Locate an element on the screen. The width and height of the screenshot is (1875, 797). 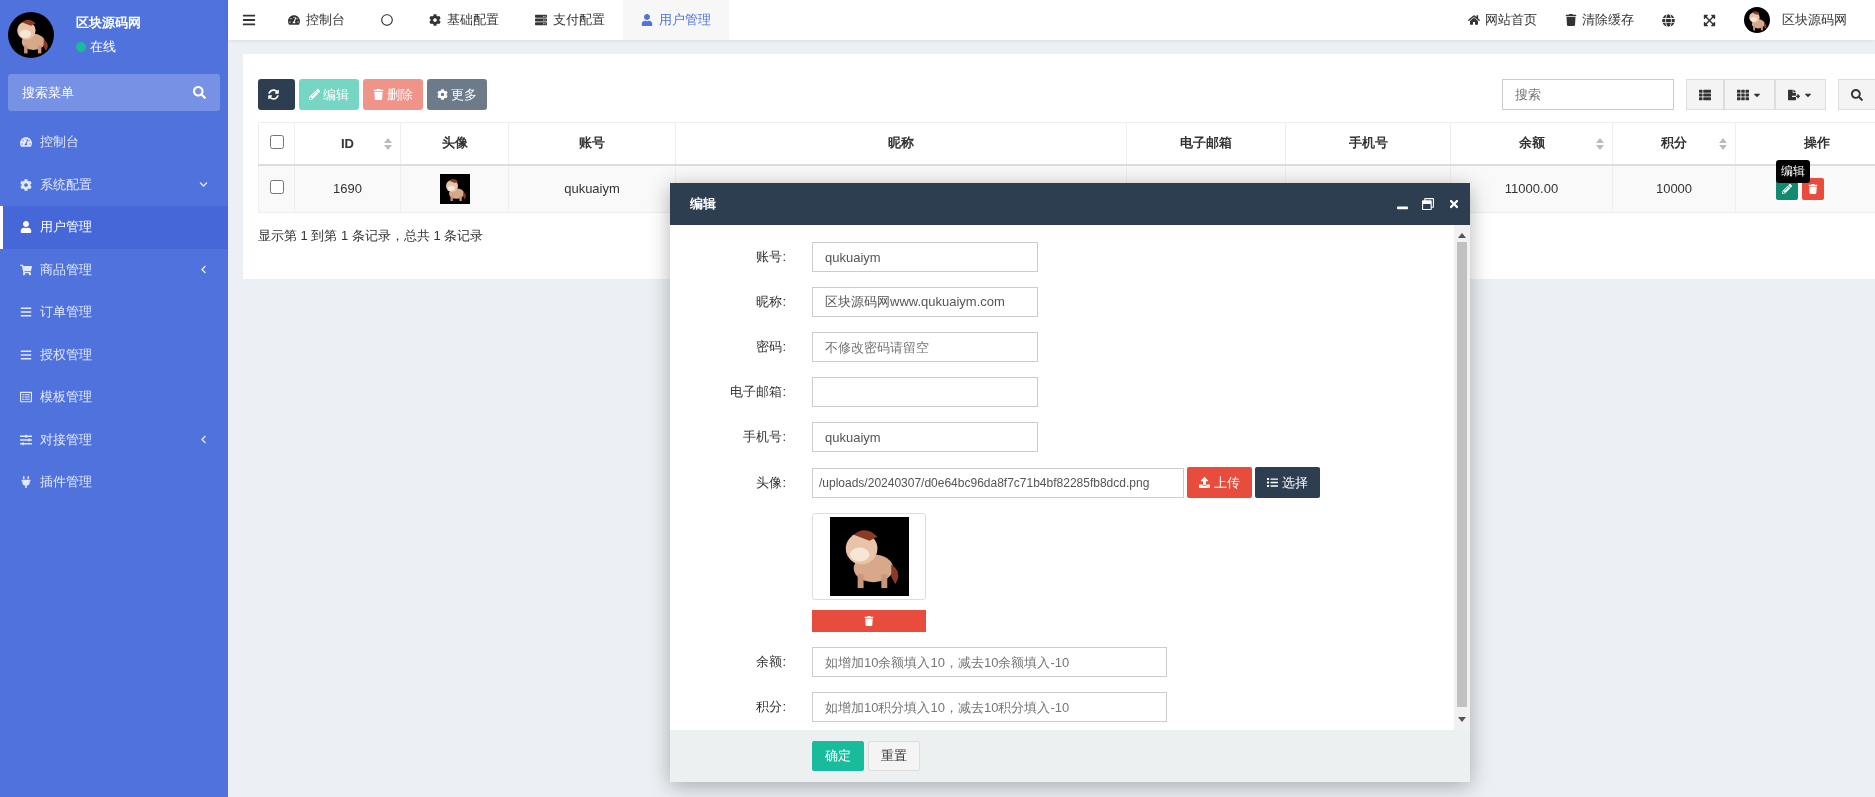
delete-button is located at coordinates (1813, 188).